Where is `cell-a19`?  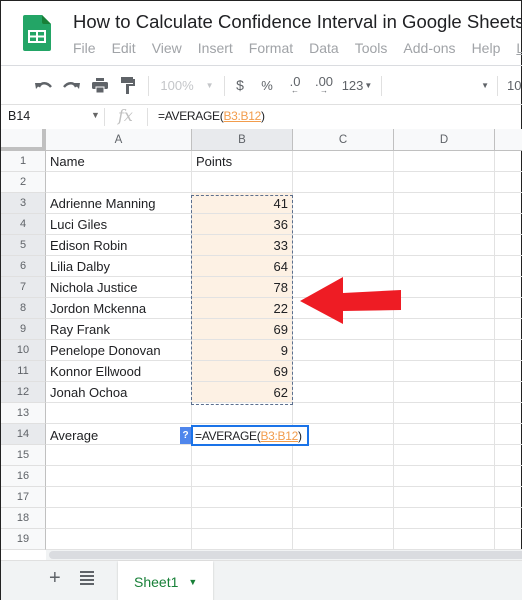
cell-a19 is located at coordinates (119, 539).